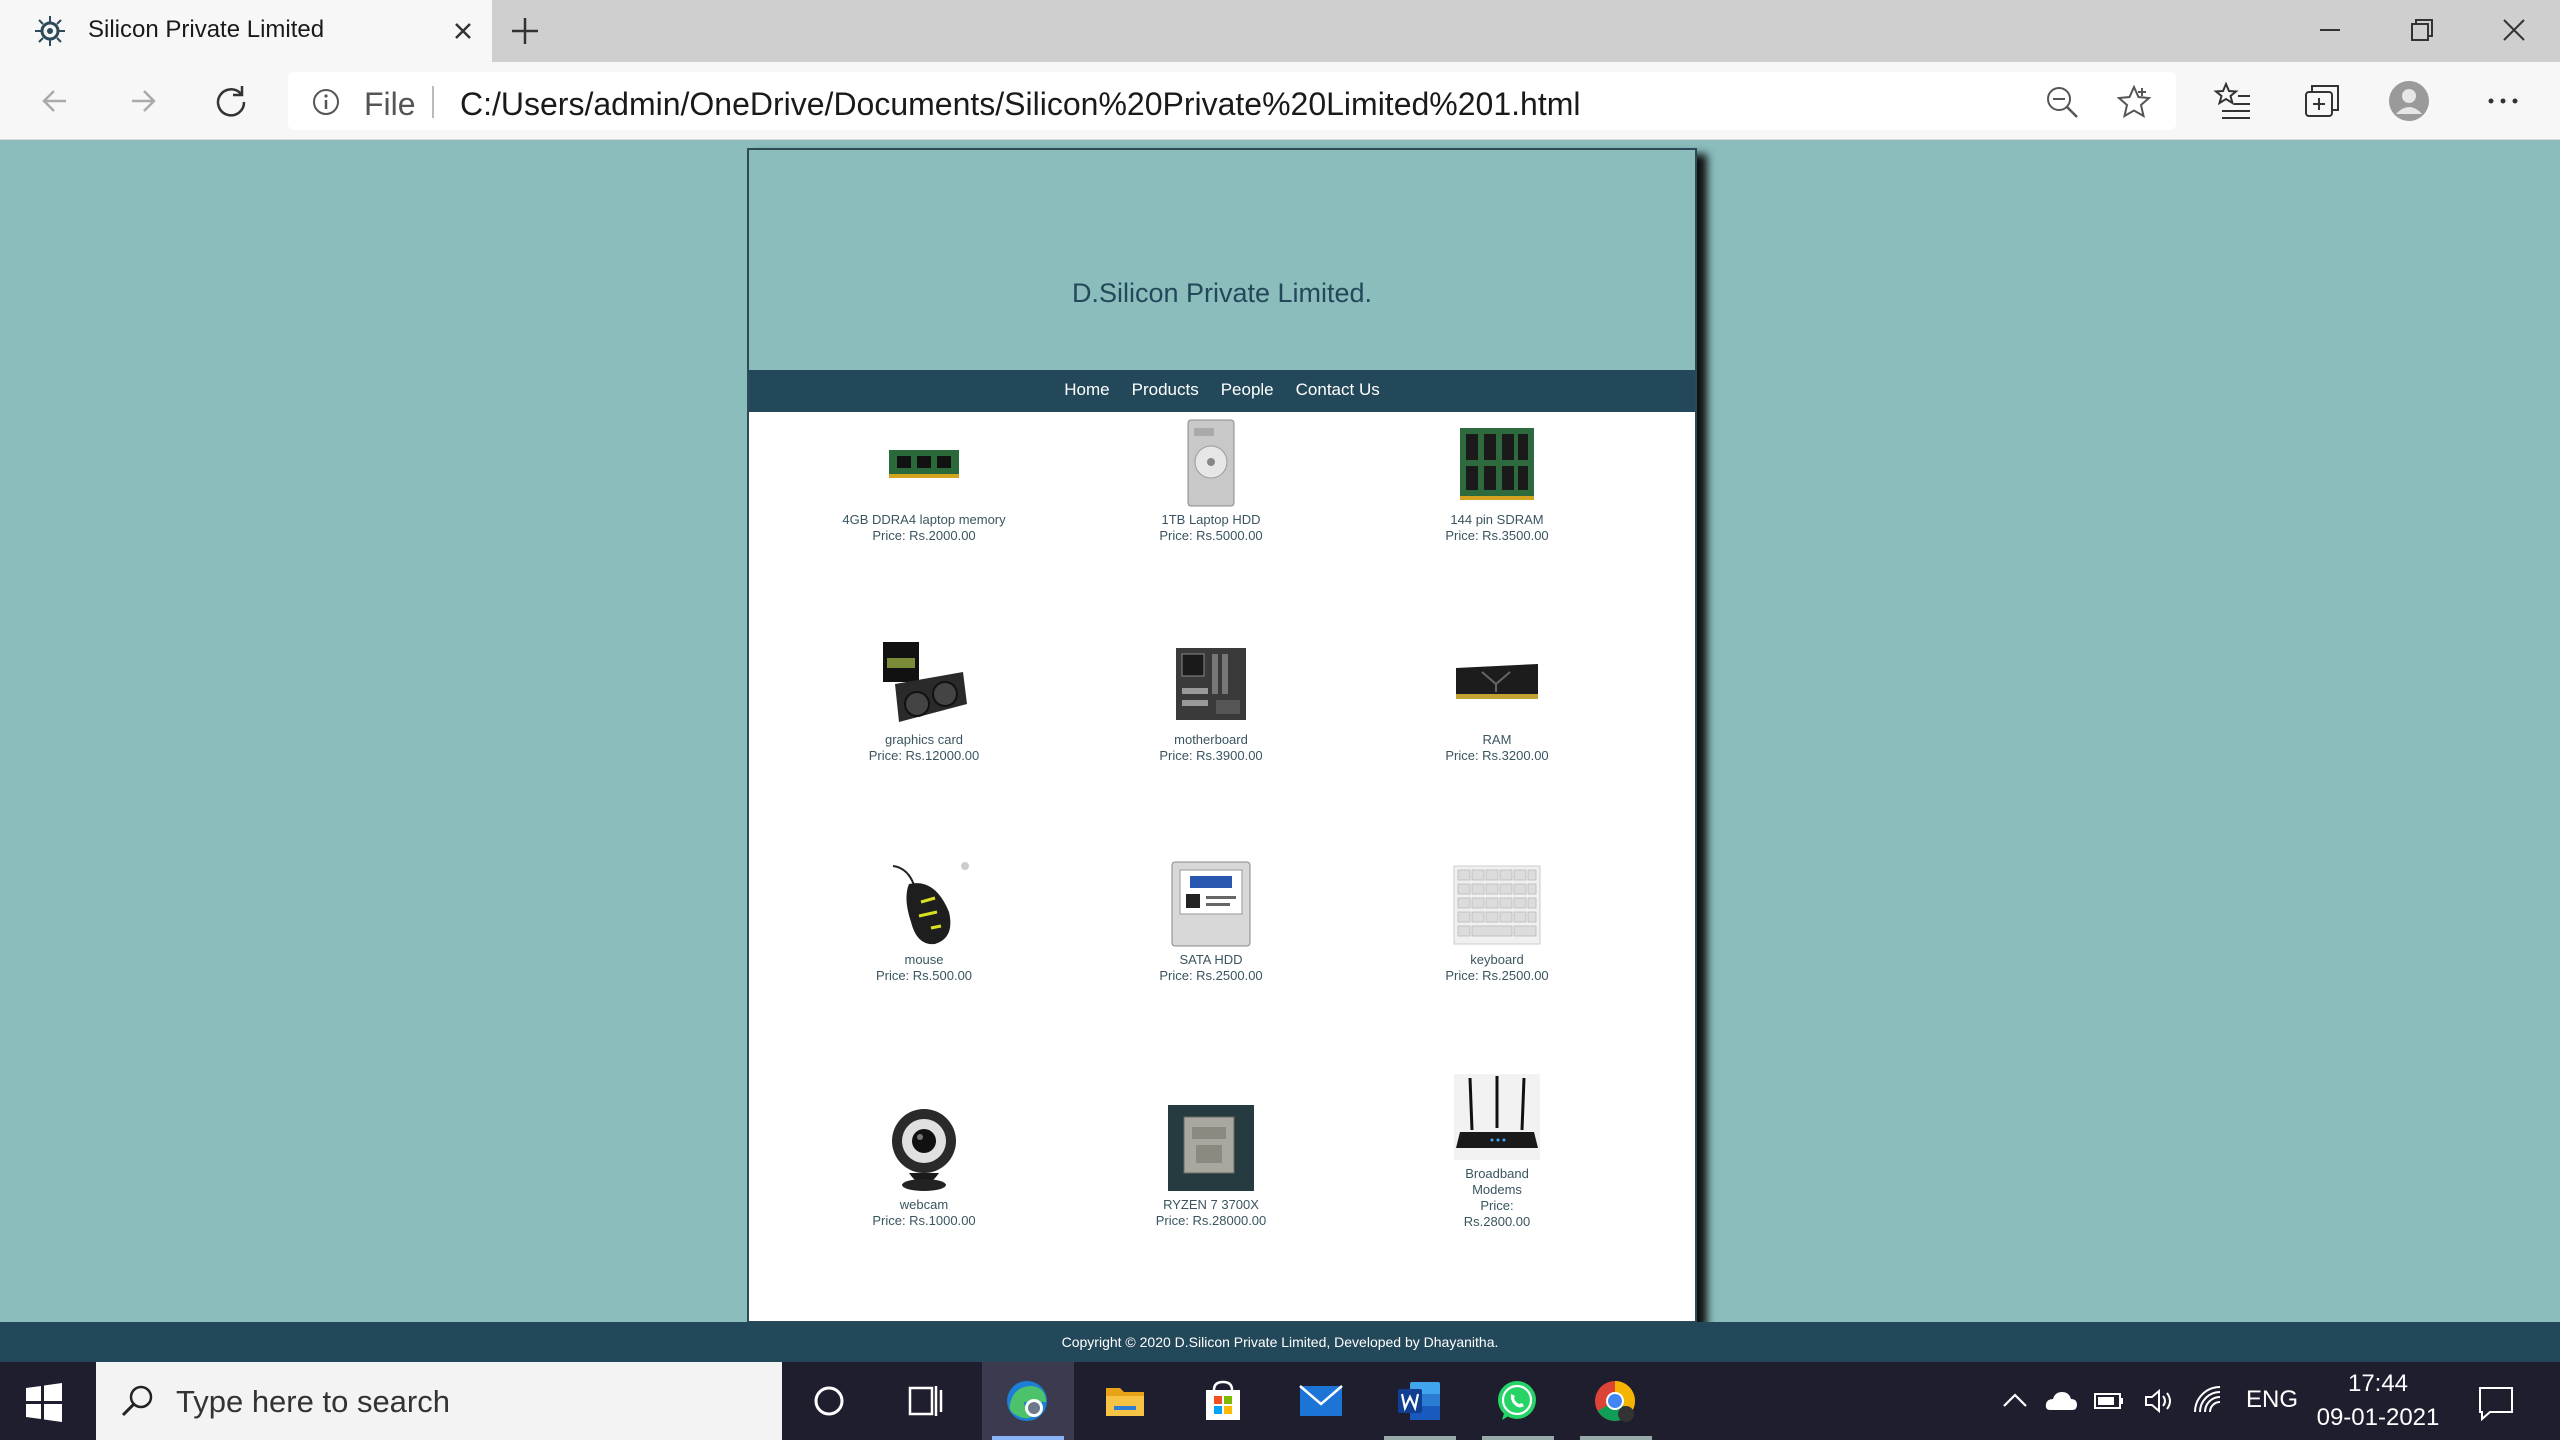 This screenshot has width=2560, height=1440. I want to click on taskbar-edge, so click(1028, 1401).